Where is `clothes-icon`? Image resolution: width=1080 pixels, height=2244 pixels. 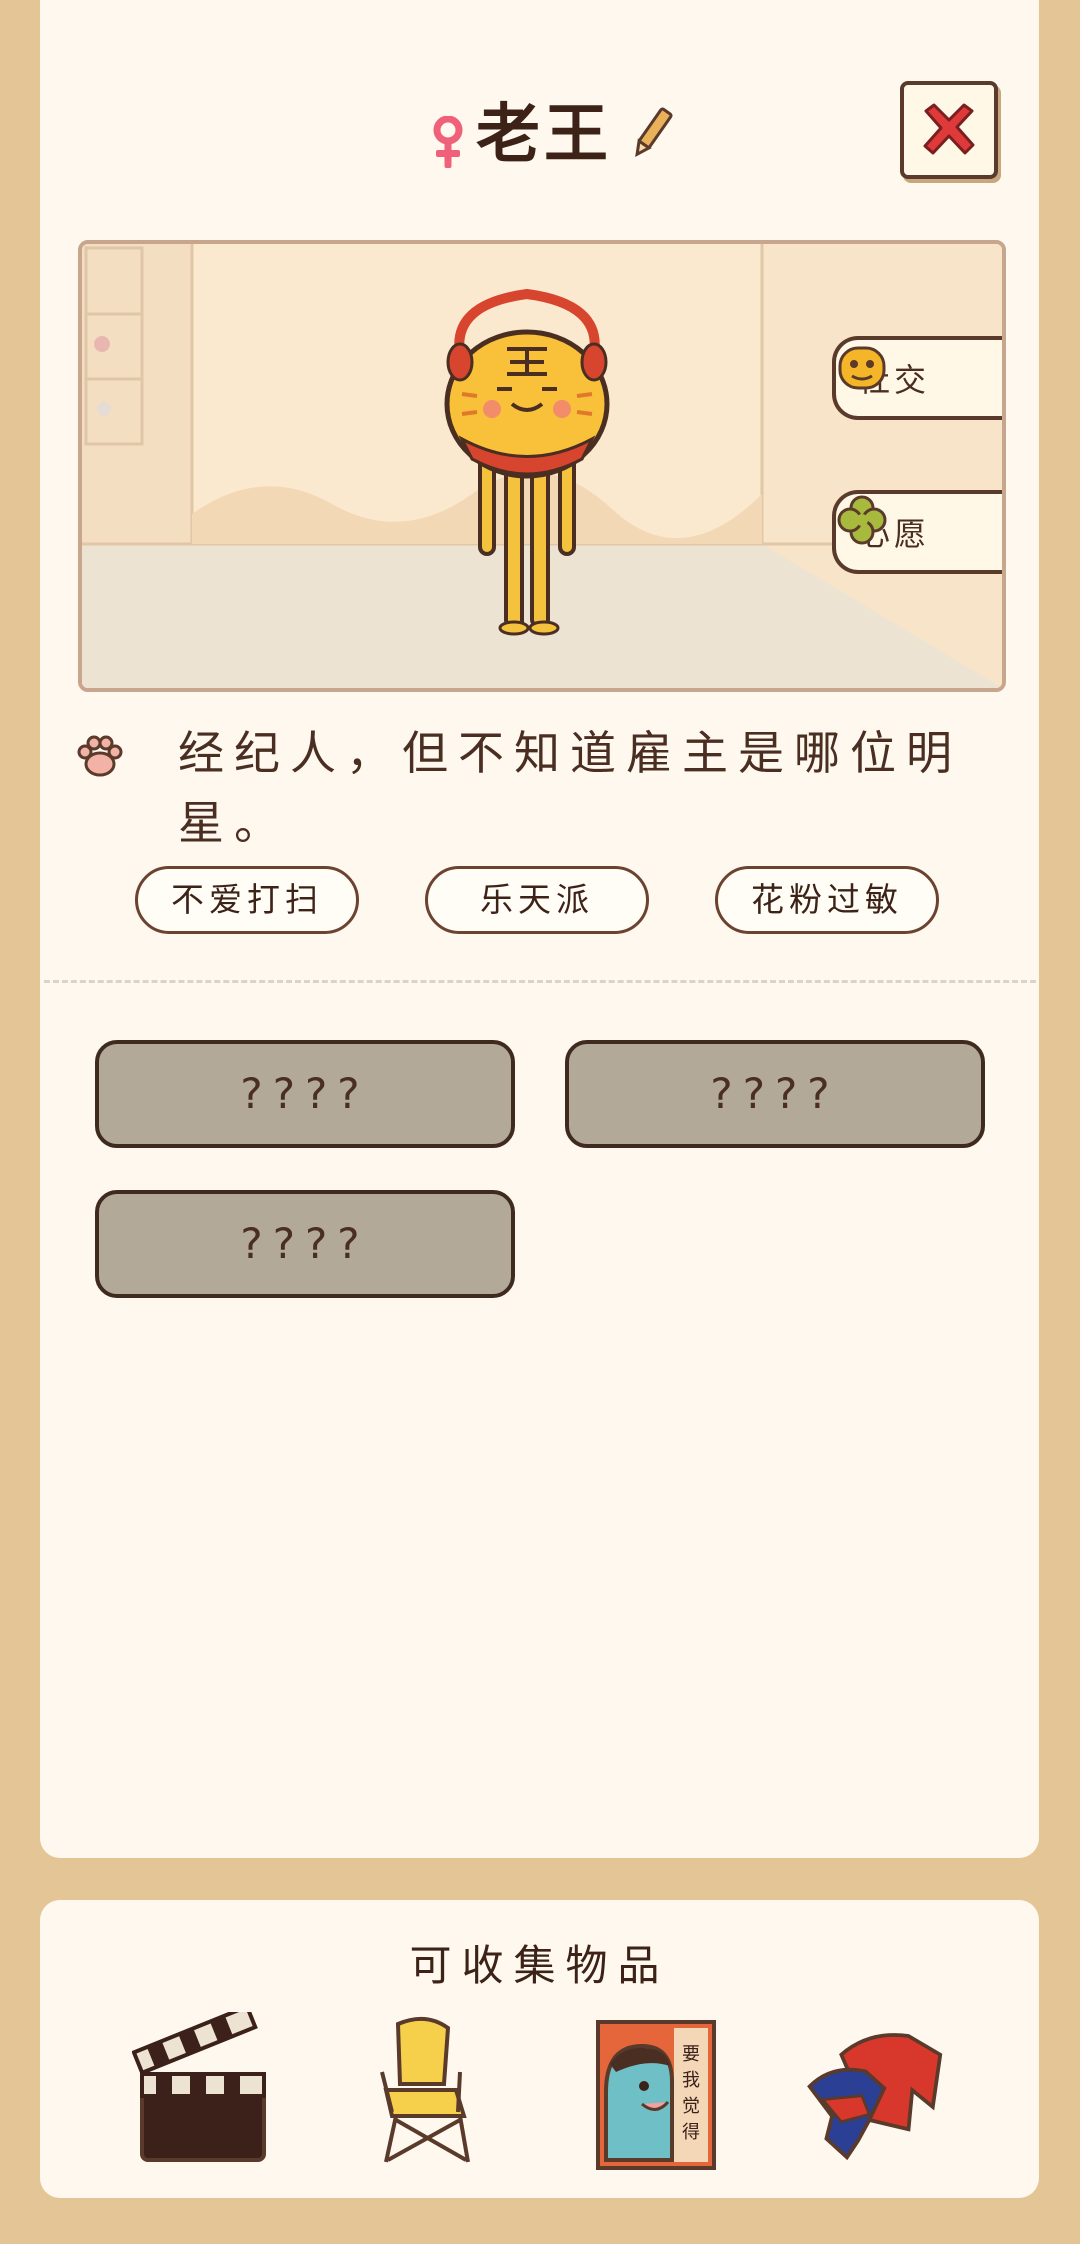
clothes-icon is located at coordinates (874, 2092).